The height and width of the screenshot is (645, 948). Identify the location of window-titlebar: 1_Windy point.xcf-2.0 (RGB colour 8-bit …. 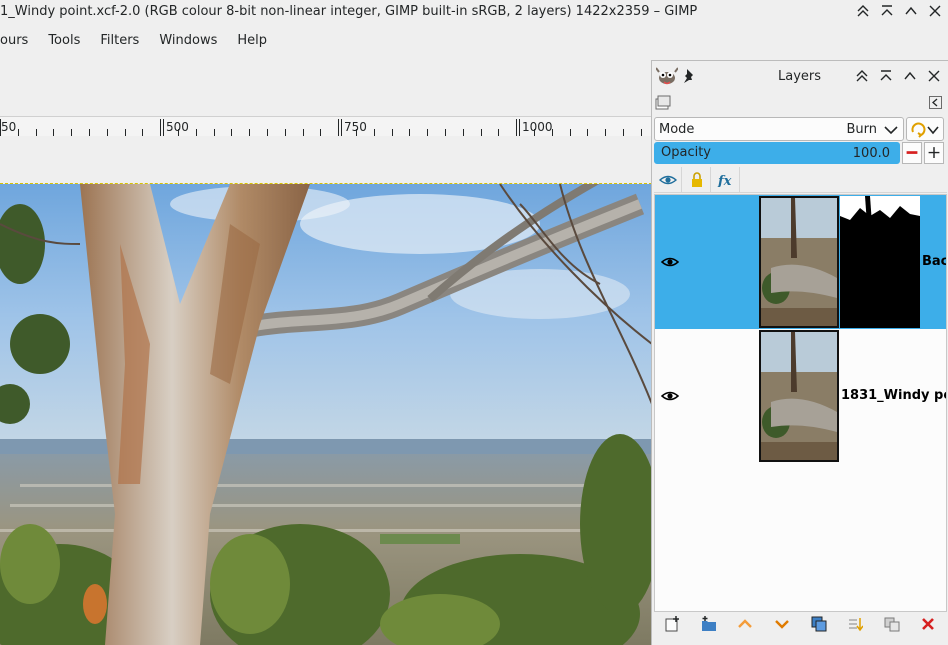
(474, 12).